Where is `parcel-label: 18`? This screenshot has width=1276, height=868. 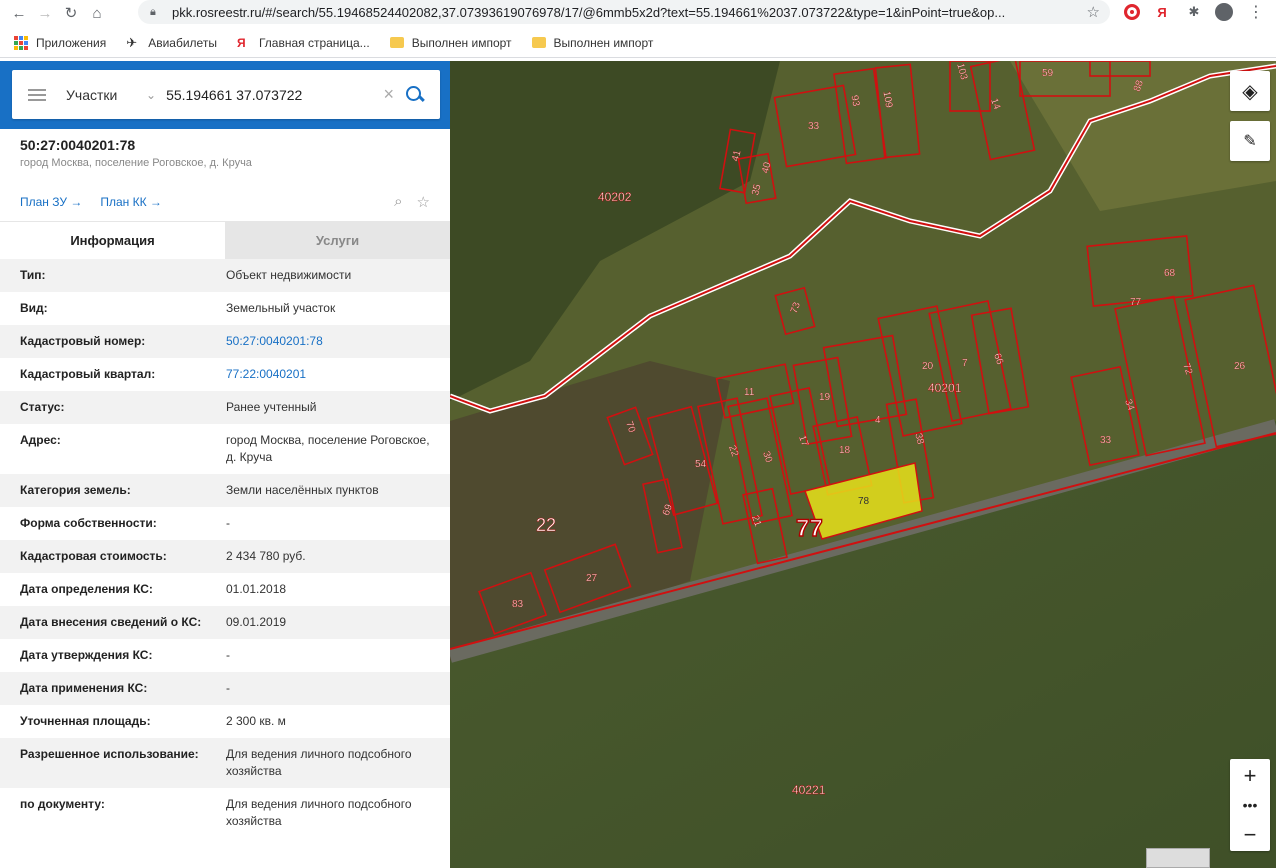
parcel-label: 18 is located at coordinates (845, 450).